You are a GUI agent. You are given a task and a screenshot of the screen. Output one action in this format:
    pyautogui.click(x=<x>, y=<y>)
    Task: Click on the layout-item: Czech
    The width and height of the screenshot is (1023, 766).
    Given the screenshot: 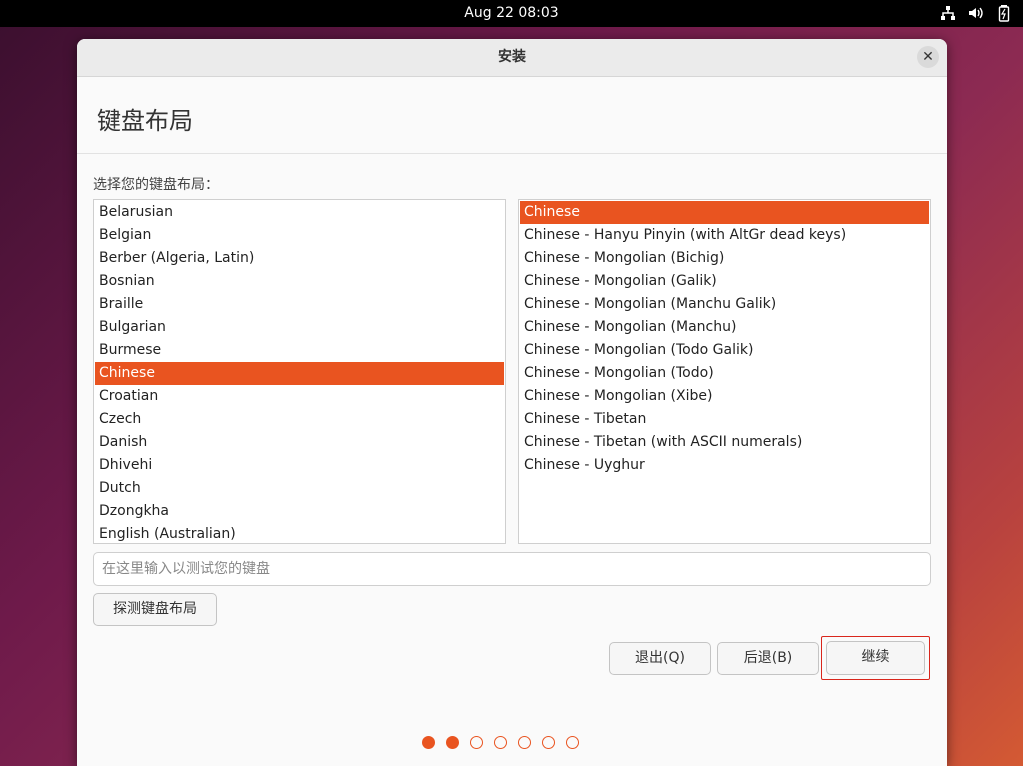 What is the action you would take?
    pyautogui.click(x=299, y=419)
    